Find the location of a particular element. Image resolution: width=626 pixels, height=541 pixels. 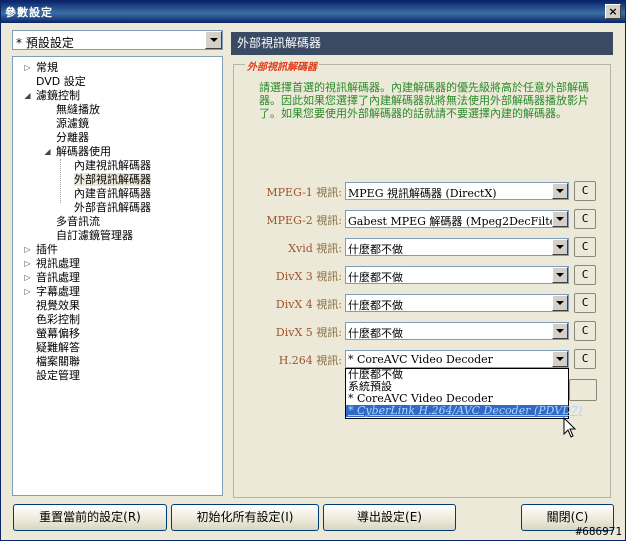

init-all-settings-button: 初始化所有設定(I) is located at coordinates (245, 517).